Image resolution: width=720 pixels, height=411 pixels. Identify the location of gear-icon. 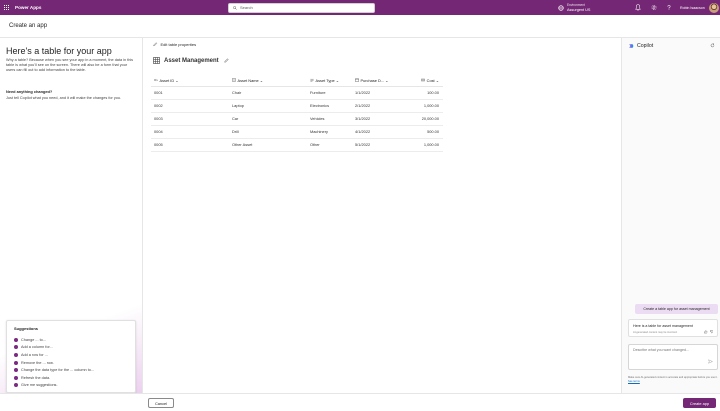
(654, 7).